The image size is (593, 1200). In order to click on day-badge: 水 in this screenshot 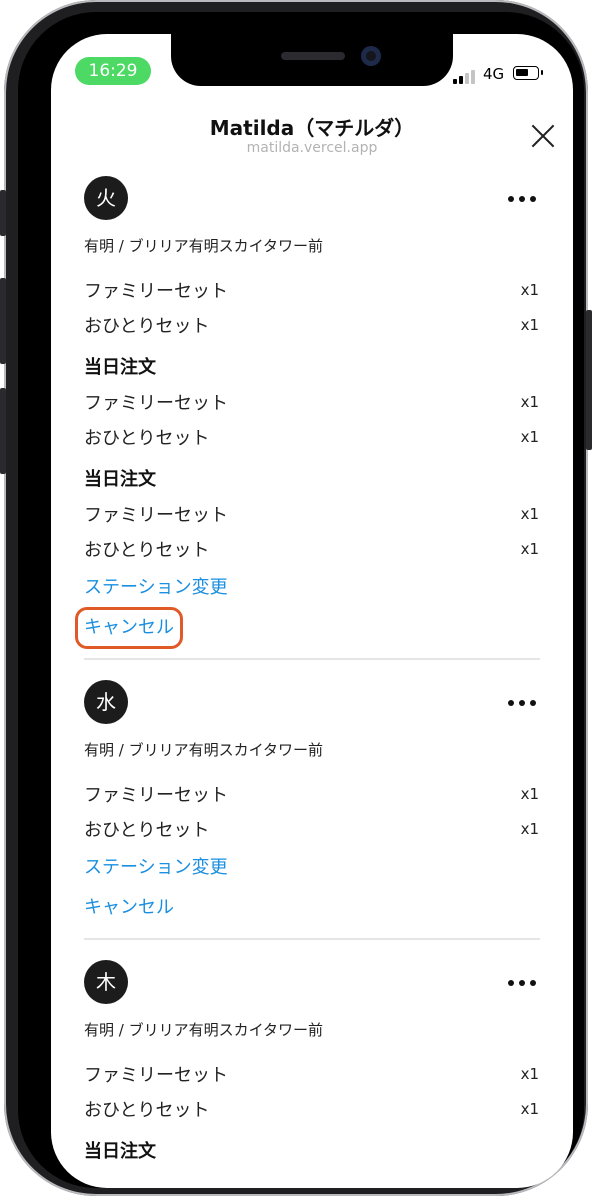, I will do `click(106, 702)`.